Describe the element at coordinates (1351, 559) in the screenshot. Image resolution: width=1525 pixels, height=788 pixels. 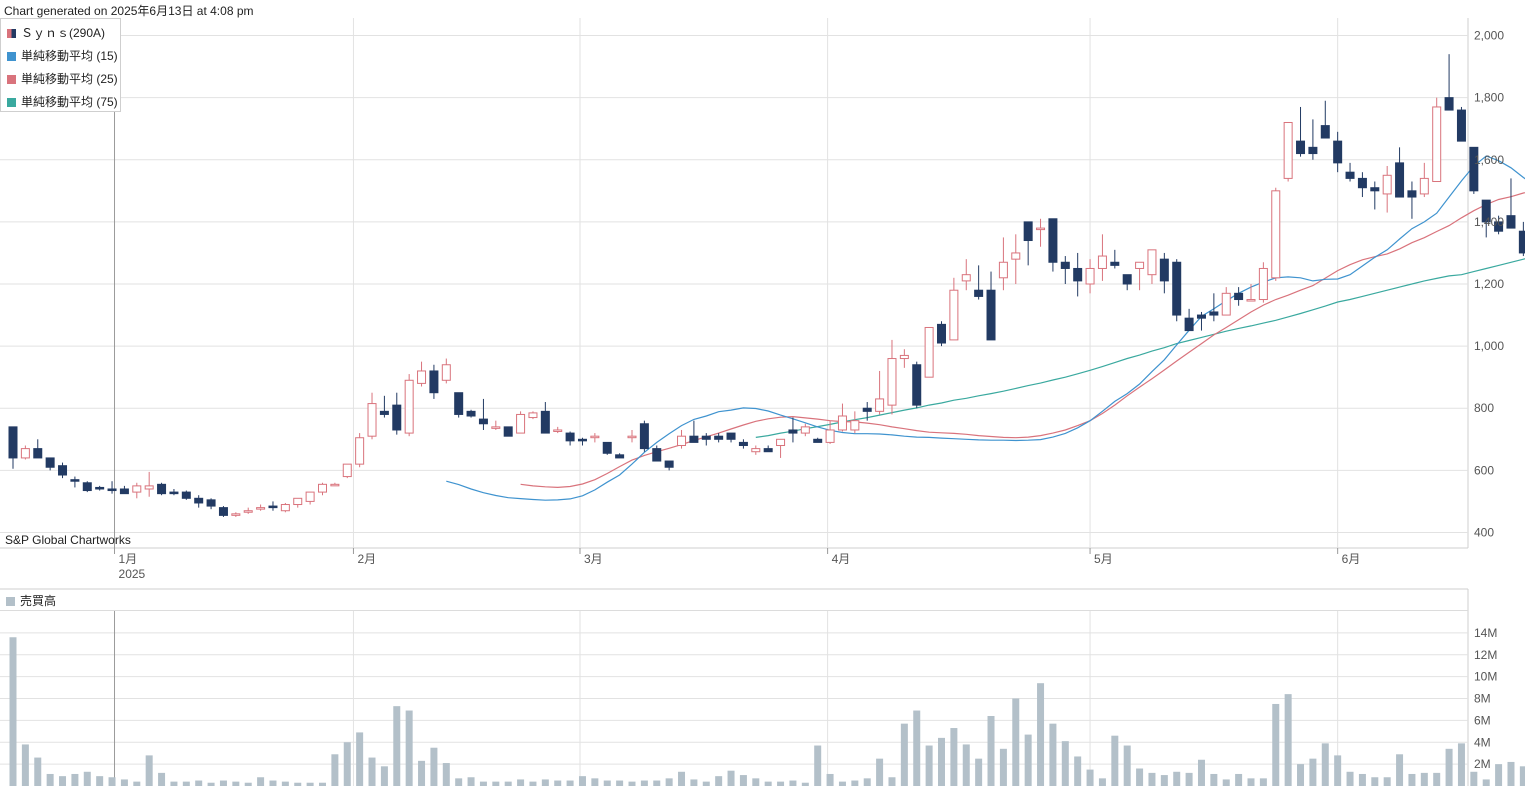
I see `month-tick-label: 6月` at that location.